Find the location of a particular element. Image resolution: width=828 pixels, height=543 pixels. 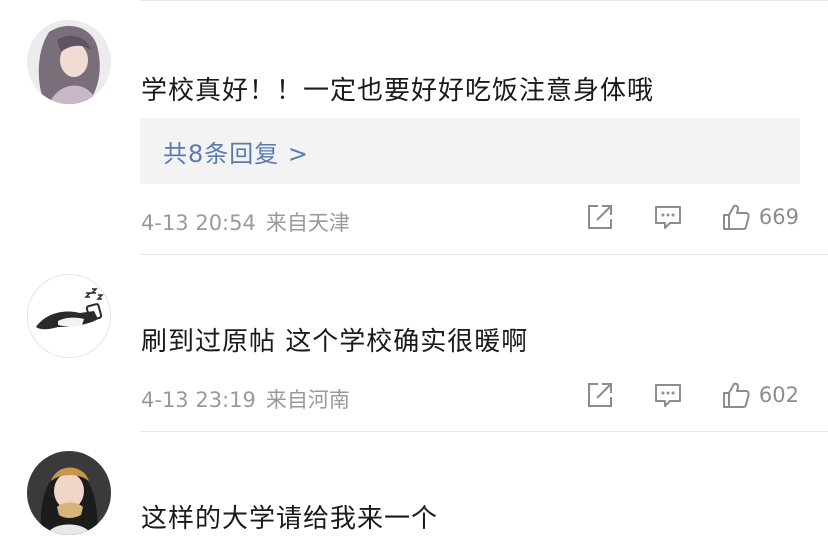

comment-meta: 4-13 23:19 来自河南 is located at coordinates (245, 399).